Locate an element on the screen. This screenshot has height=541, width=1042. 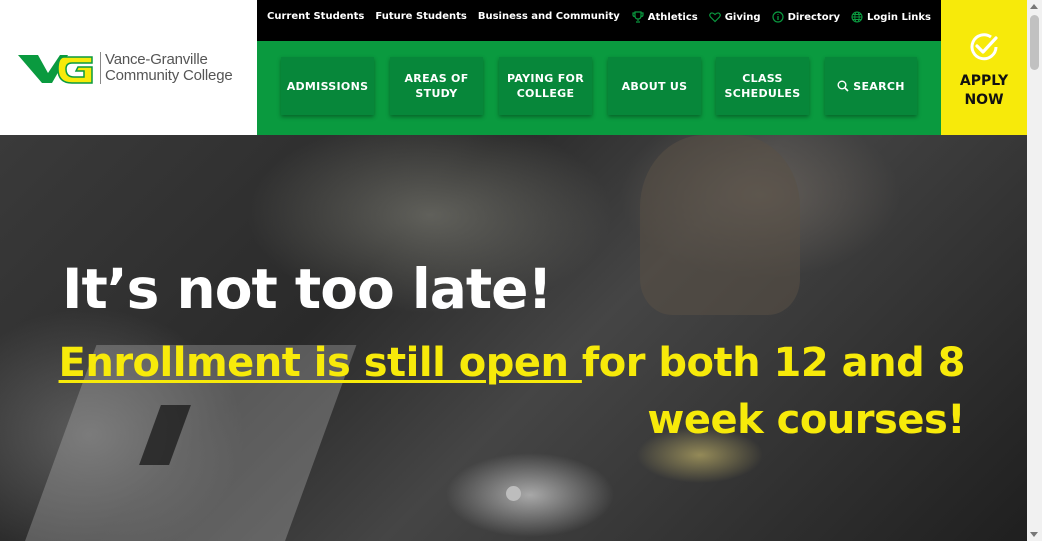
vg-logo-icon is located at coordinates (55, 69).